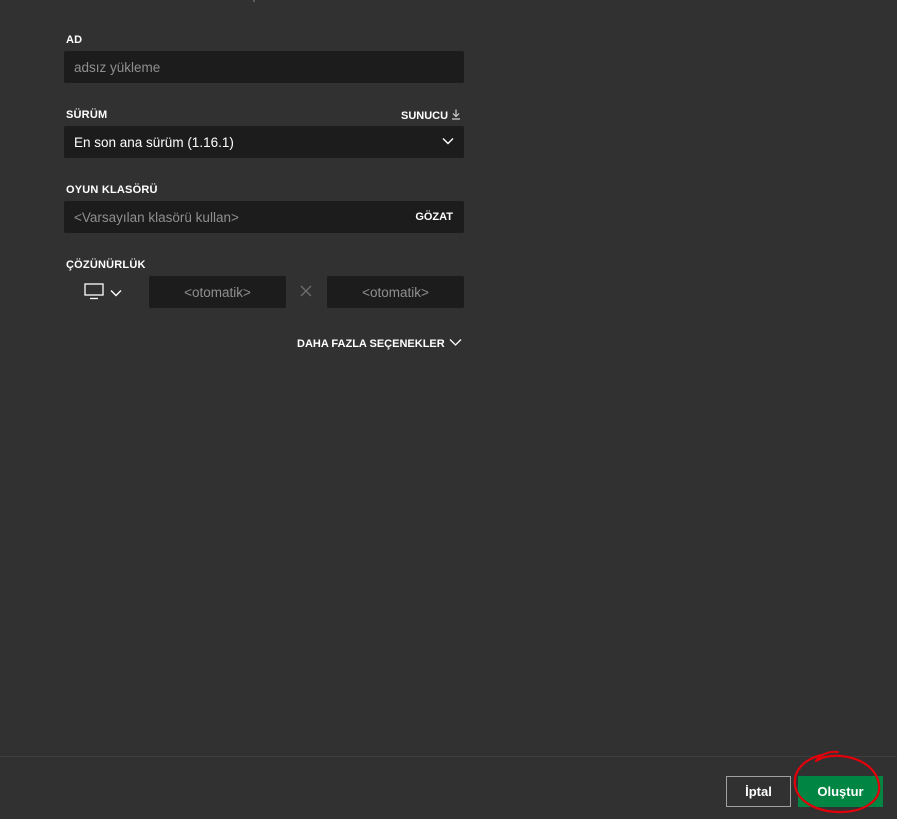 The width and height of the screenshot is (897, 819). What do you see at coordinates (306, 291) in the screenshot?
I see `close-x-icon` at bounding box center [306, 291].